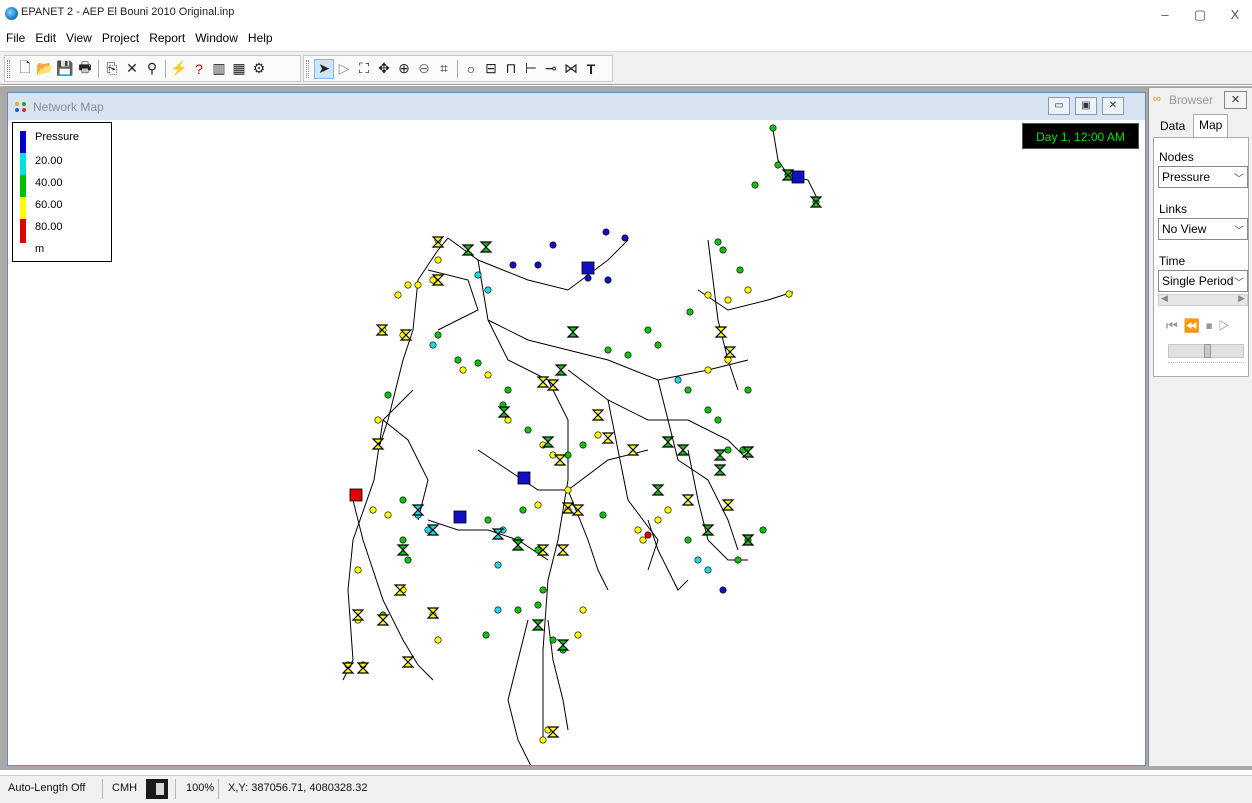 This screenshot has width=1252, height=803. I want to click on forward-icon: ▷, so click(1227, 325).